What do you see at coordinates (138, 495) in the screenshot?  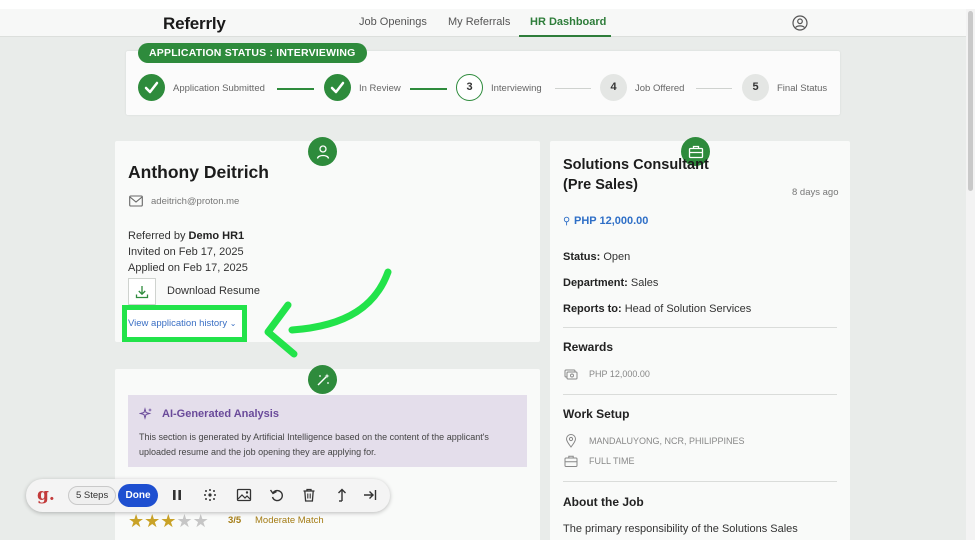 I see `done-button: Done` at bounding box center [138, 495].